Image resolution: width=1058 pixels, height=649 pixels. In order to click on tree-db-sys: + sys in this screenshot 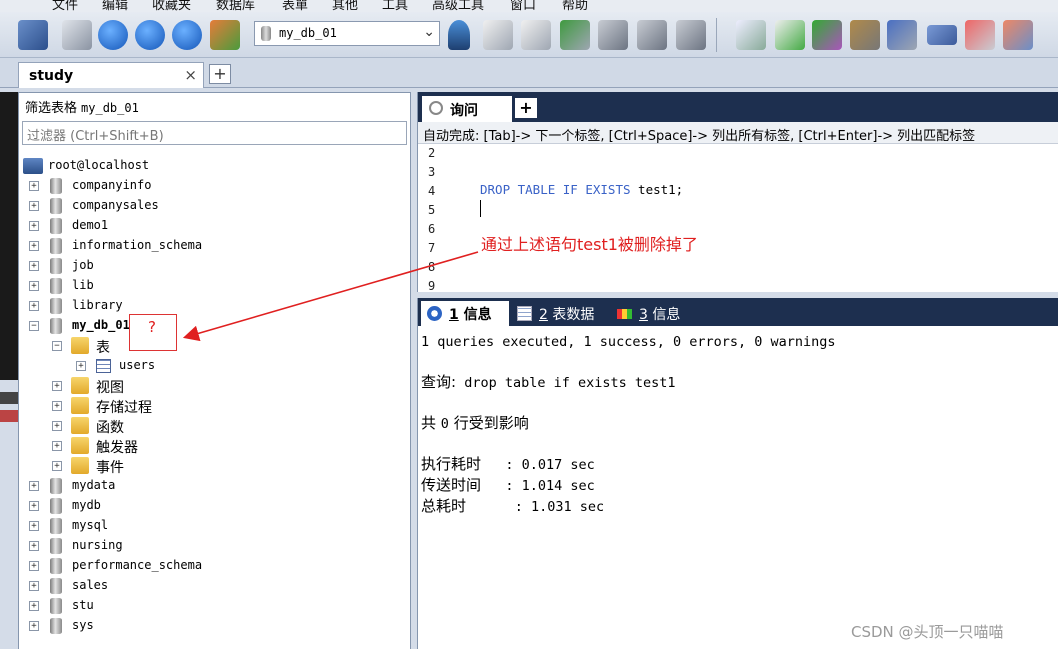, I will do `click(214, 626)`.